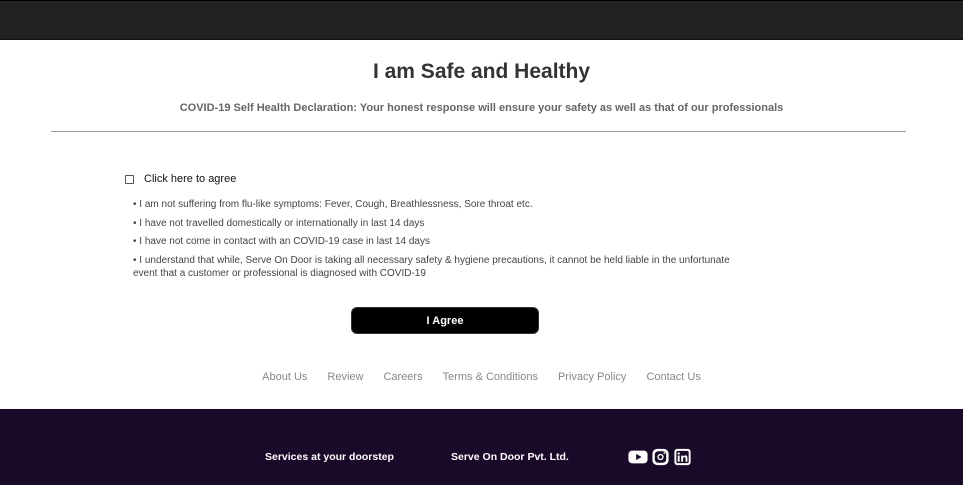 The width and height of the screenshot is (963, 485). I want to click on agree-button: I Agree, so click(445, 320).